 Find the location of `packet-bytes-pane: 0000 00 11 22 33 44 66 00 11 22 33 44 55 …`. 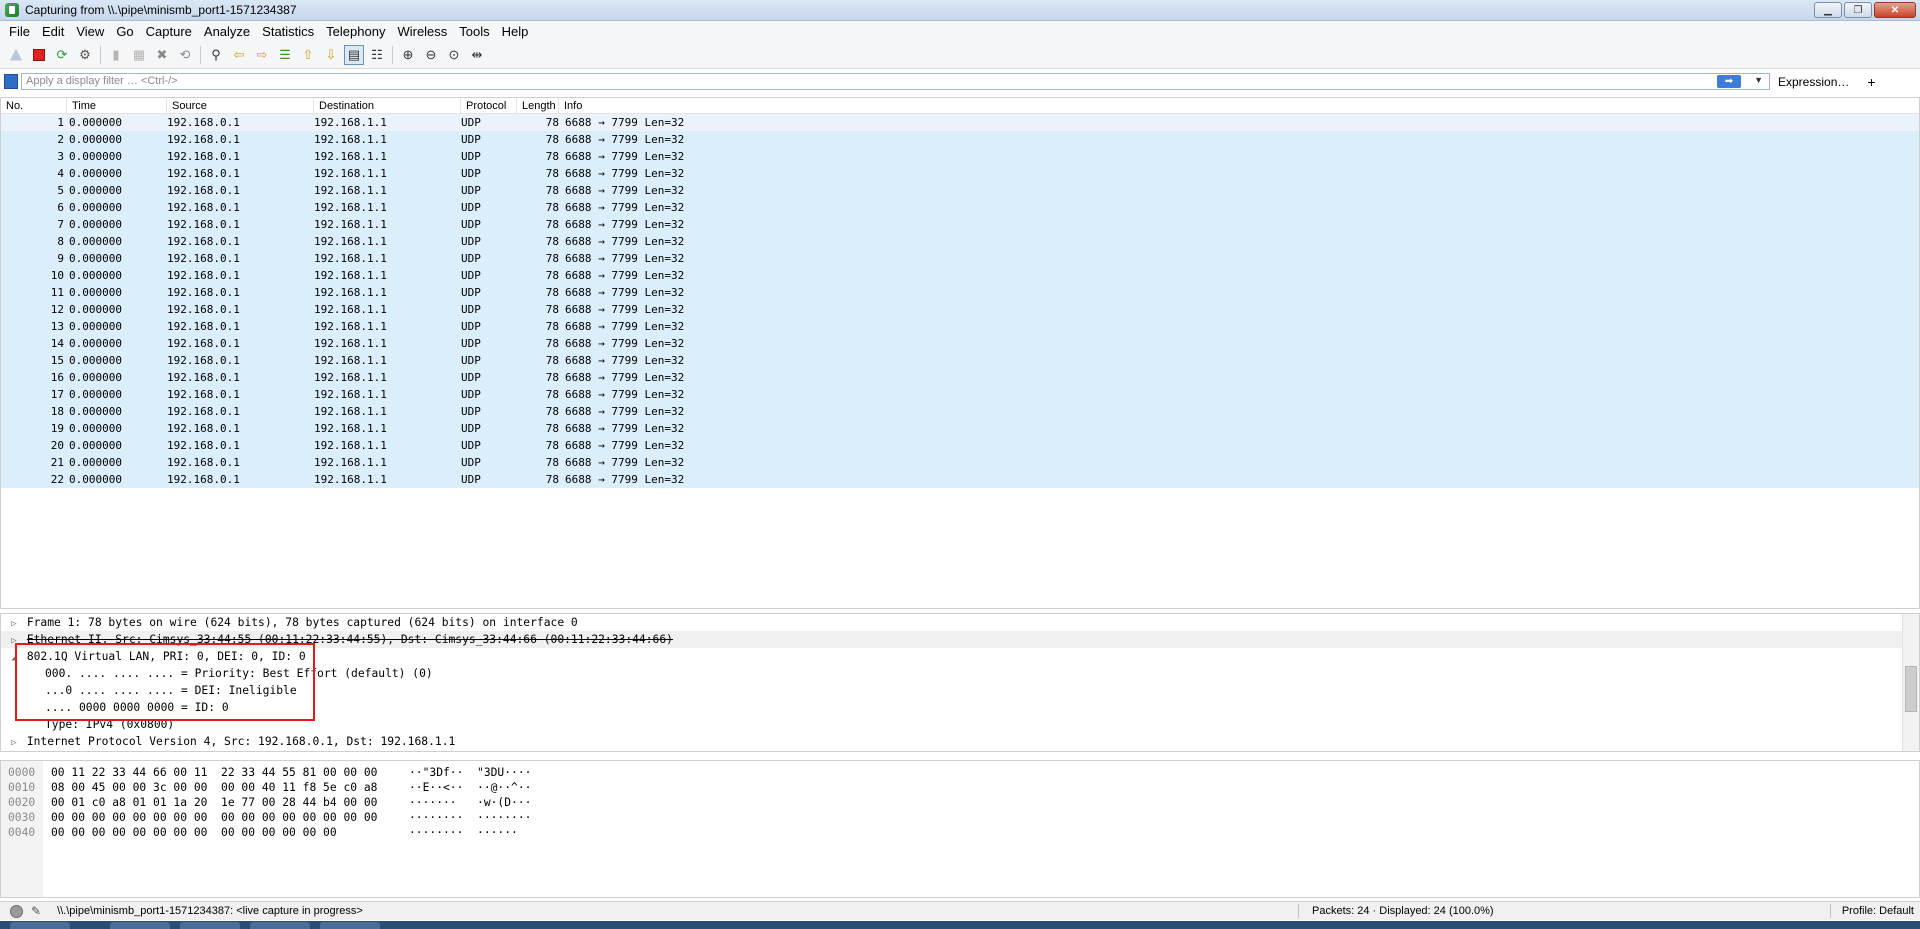

packet-bytes-pane: 0000 00 11 22 33 44 66 00 11 22 33 44 55 … is located at coordinates (960, 829).